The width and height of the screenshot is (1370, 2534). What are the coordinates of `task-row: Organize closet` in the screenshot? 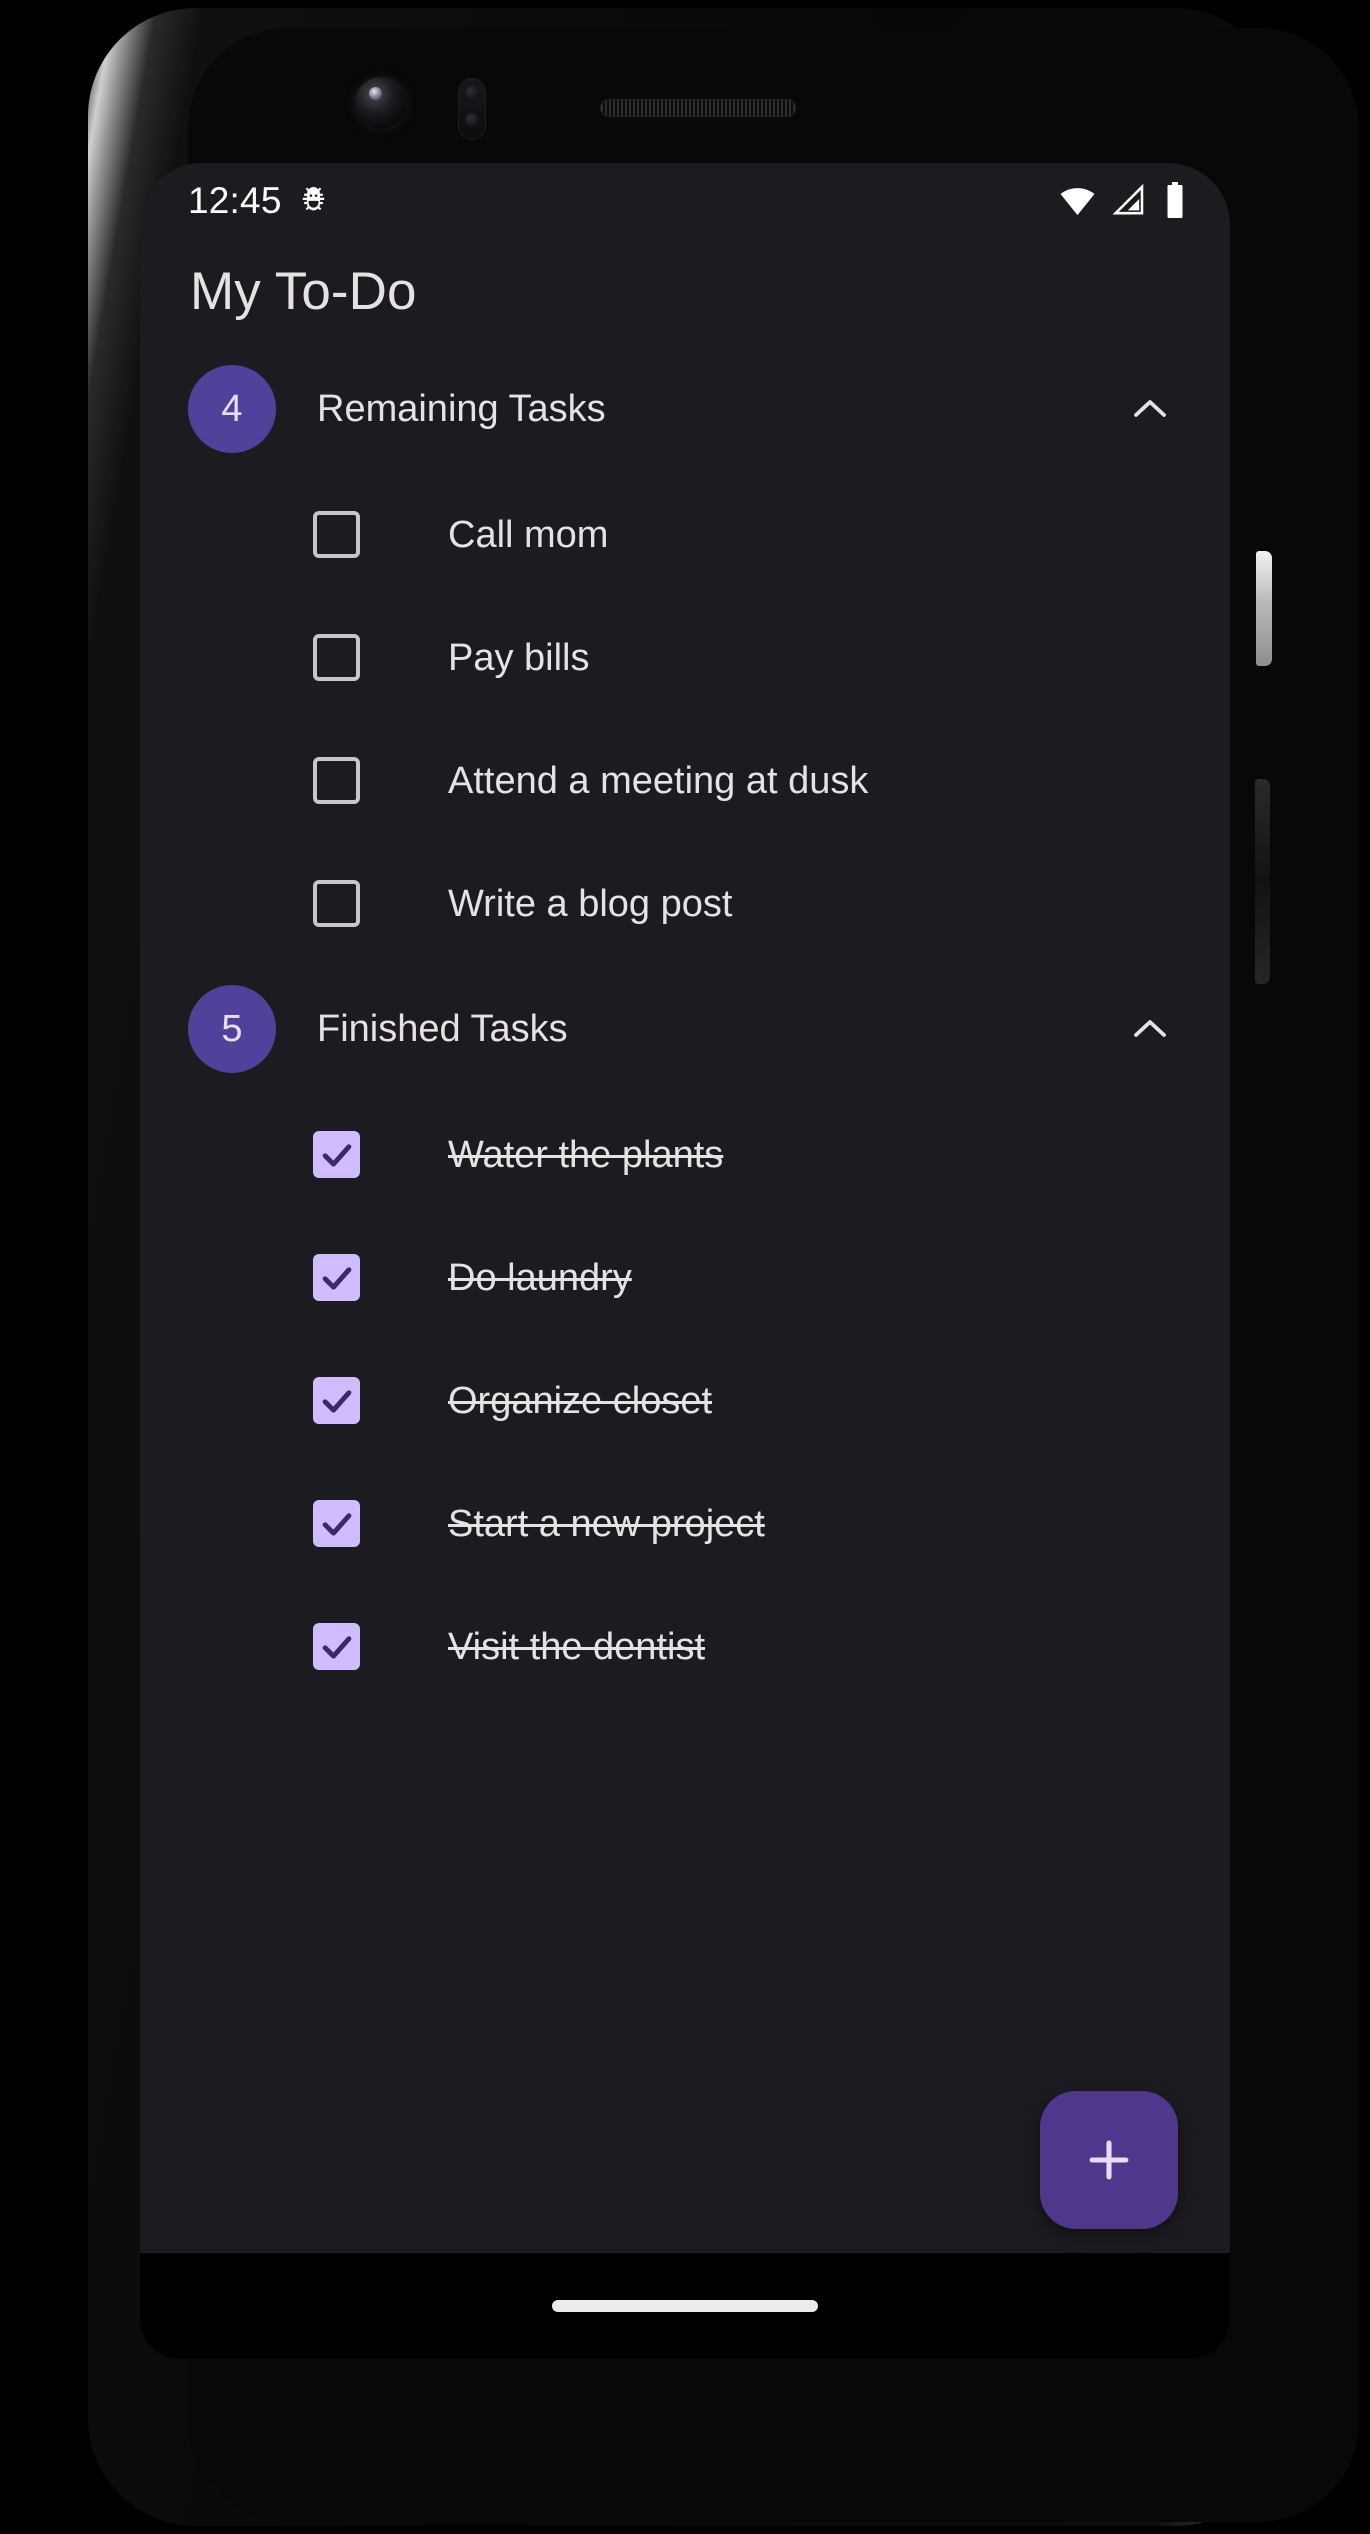 It's located at (685, 1400).